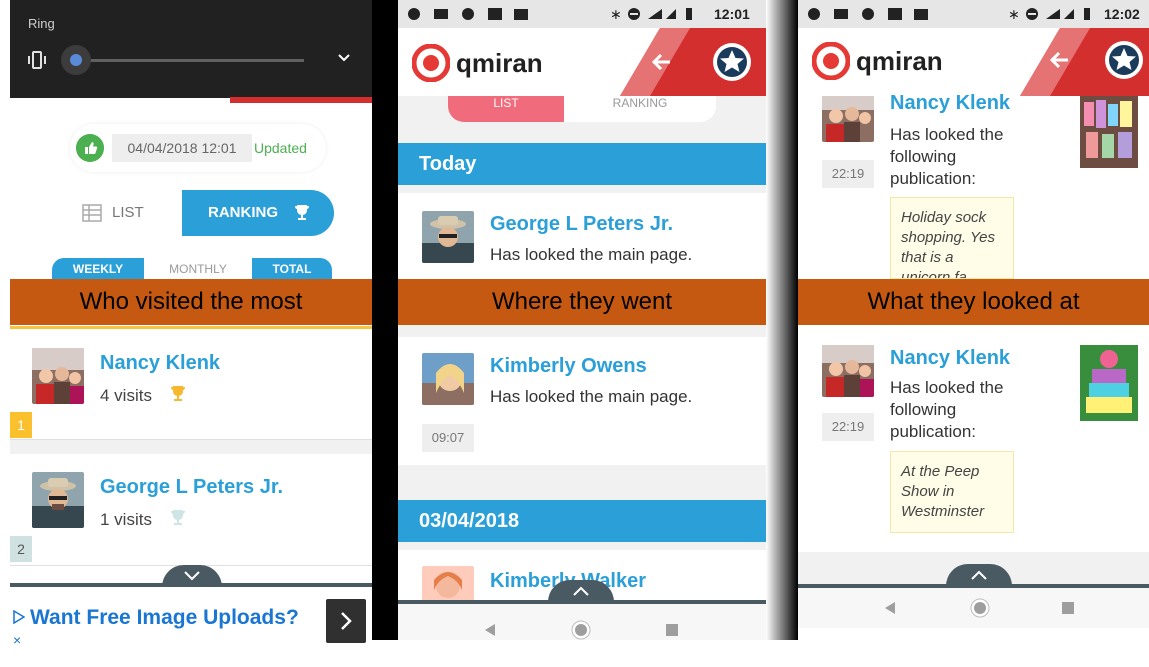 The height and width of the screenshot is (667, 1149). What do you see at coordinates (126, 519) in the screenshot?
I see `visit-count: 1 visits` at bounding box center [126, 519].